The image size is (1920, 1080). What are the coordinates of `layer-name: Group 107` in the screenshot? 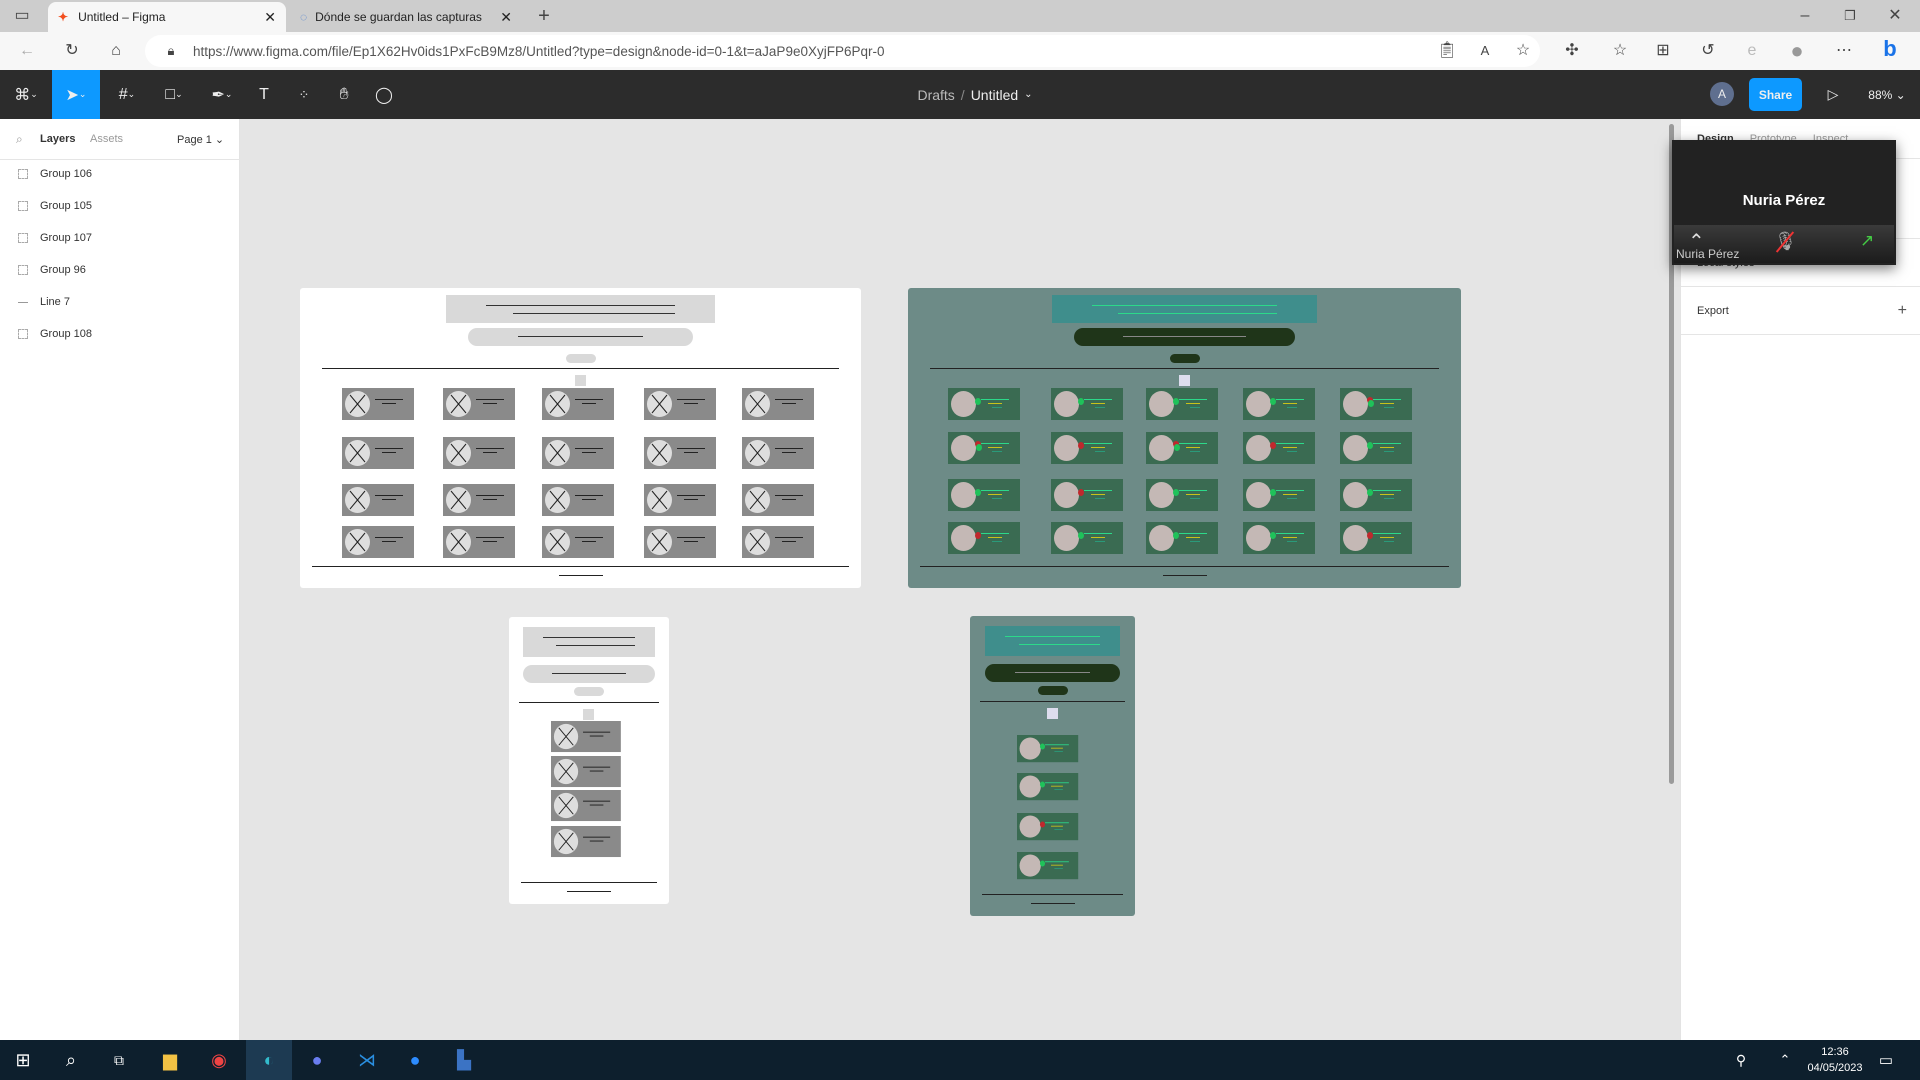 It's located at (66, 238).